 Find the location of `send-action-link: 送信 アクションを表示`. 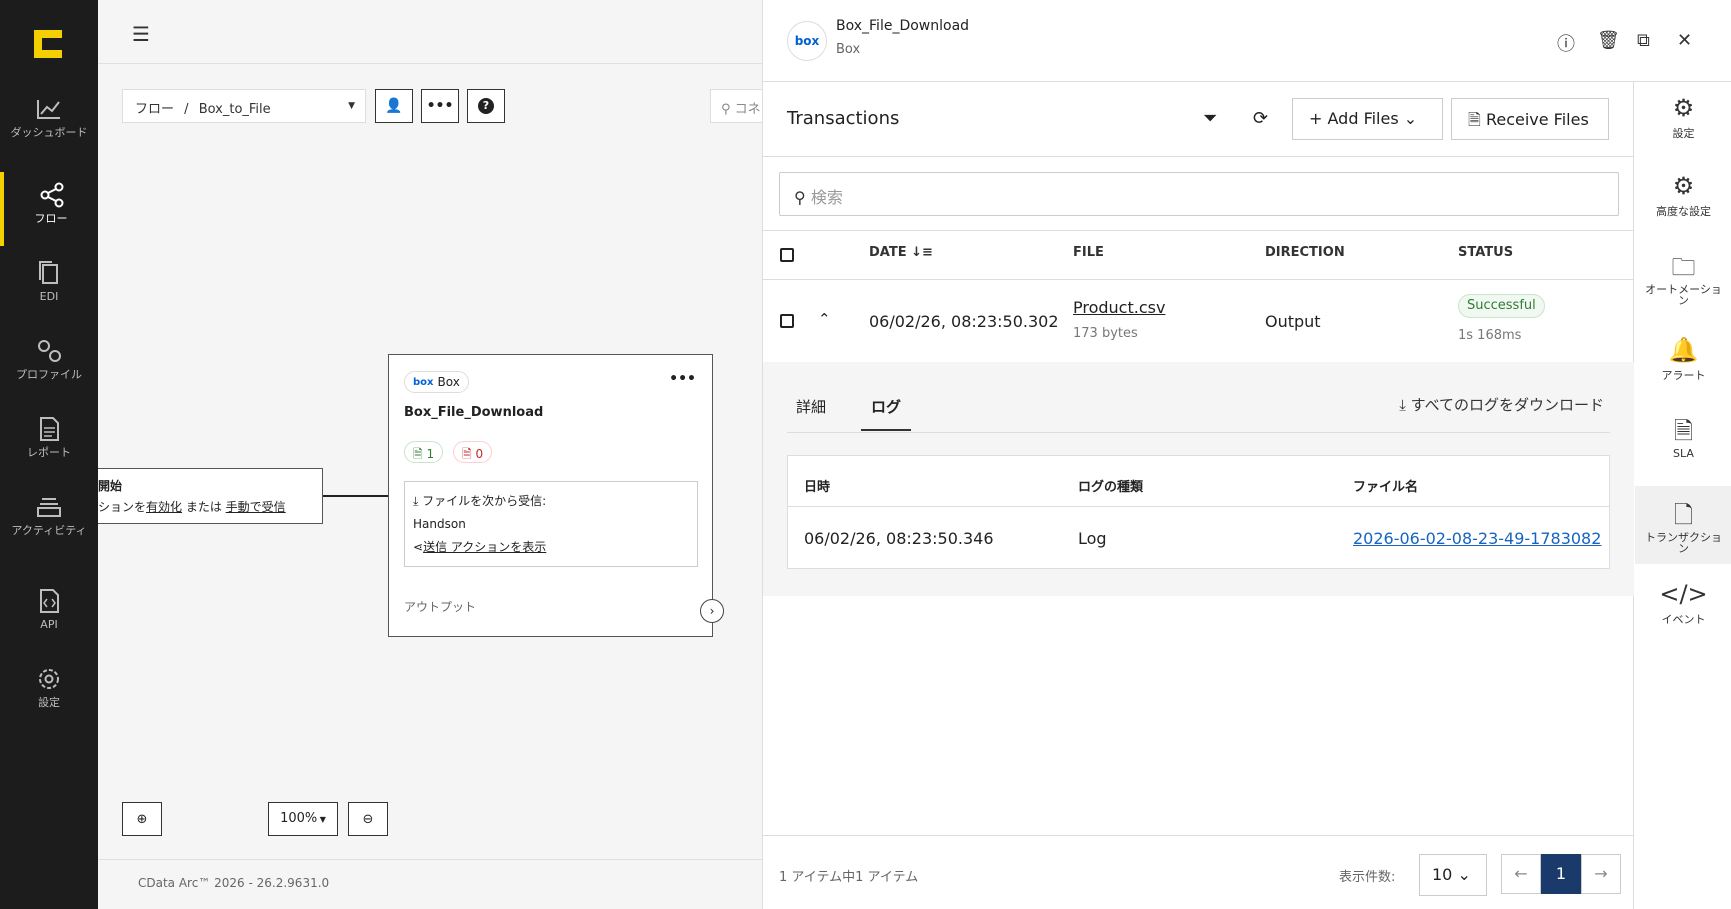

send-action-link: 送信 アクションを表示 is located at coordinates (484, 547).